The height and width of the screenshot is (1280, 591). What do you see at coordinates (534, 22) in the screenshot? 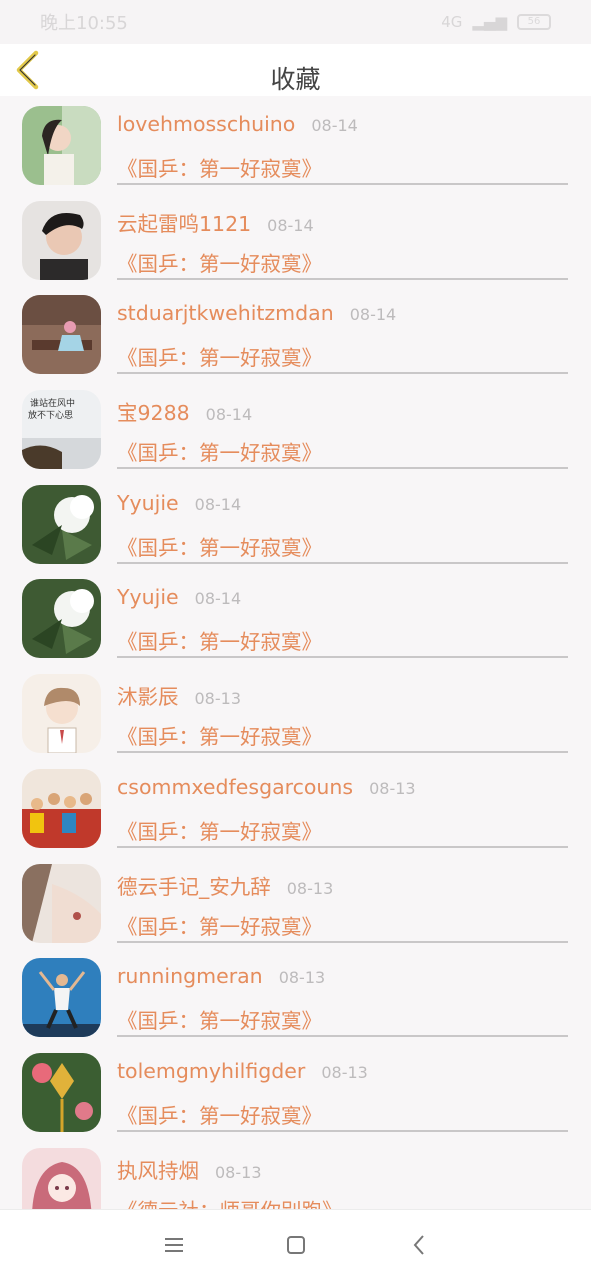
I see `battery-icon: 56` at bounding box center [534, 22].